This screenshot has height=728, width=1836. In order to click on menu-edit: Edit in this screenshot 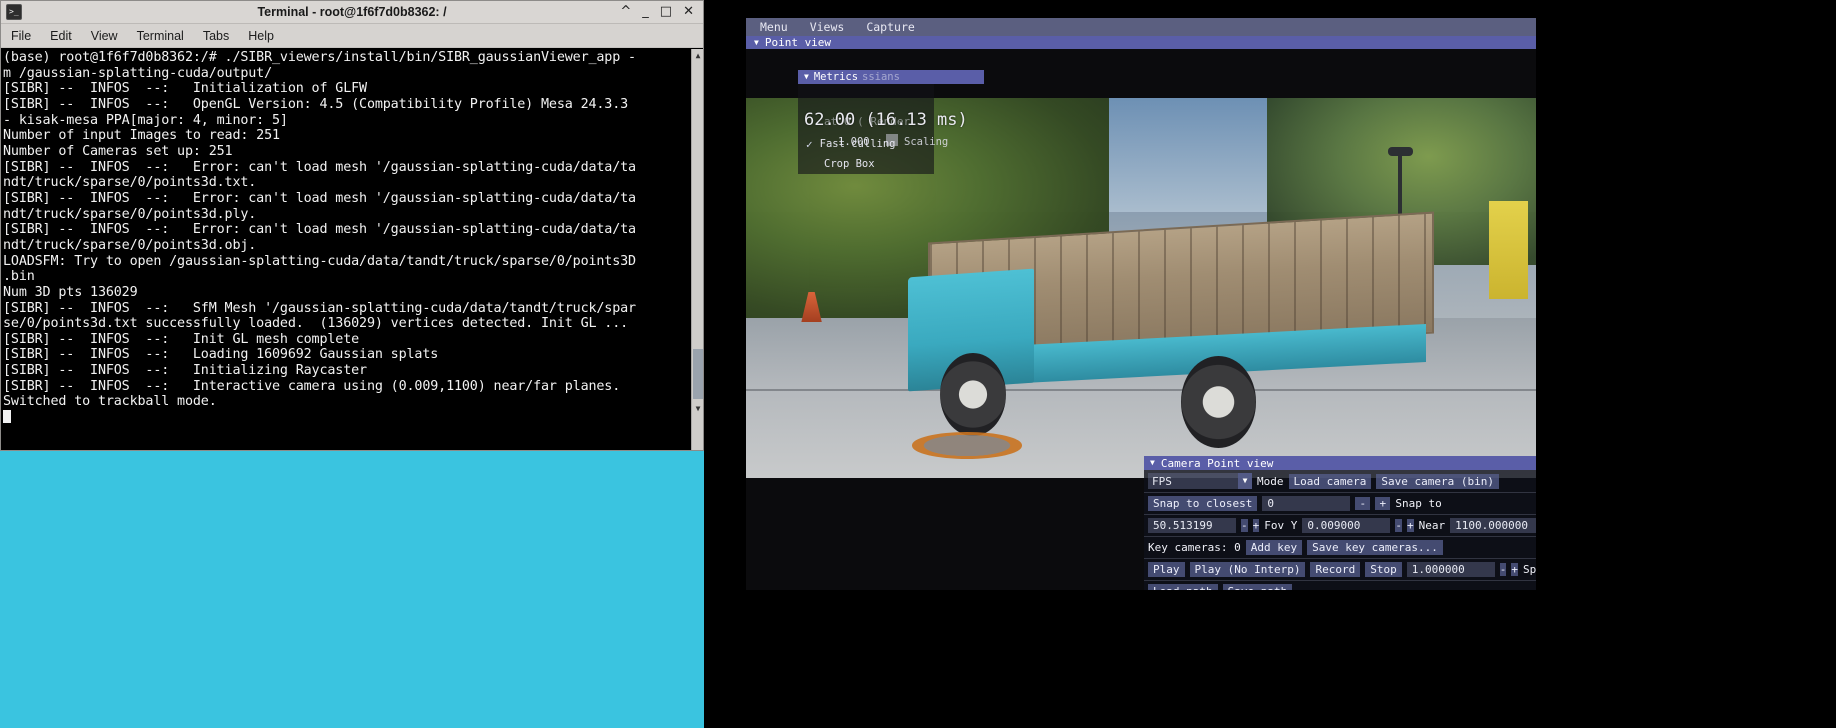, I will do `click(61, 36)`.